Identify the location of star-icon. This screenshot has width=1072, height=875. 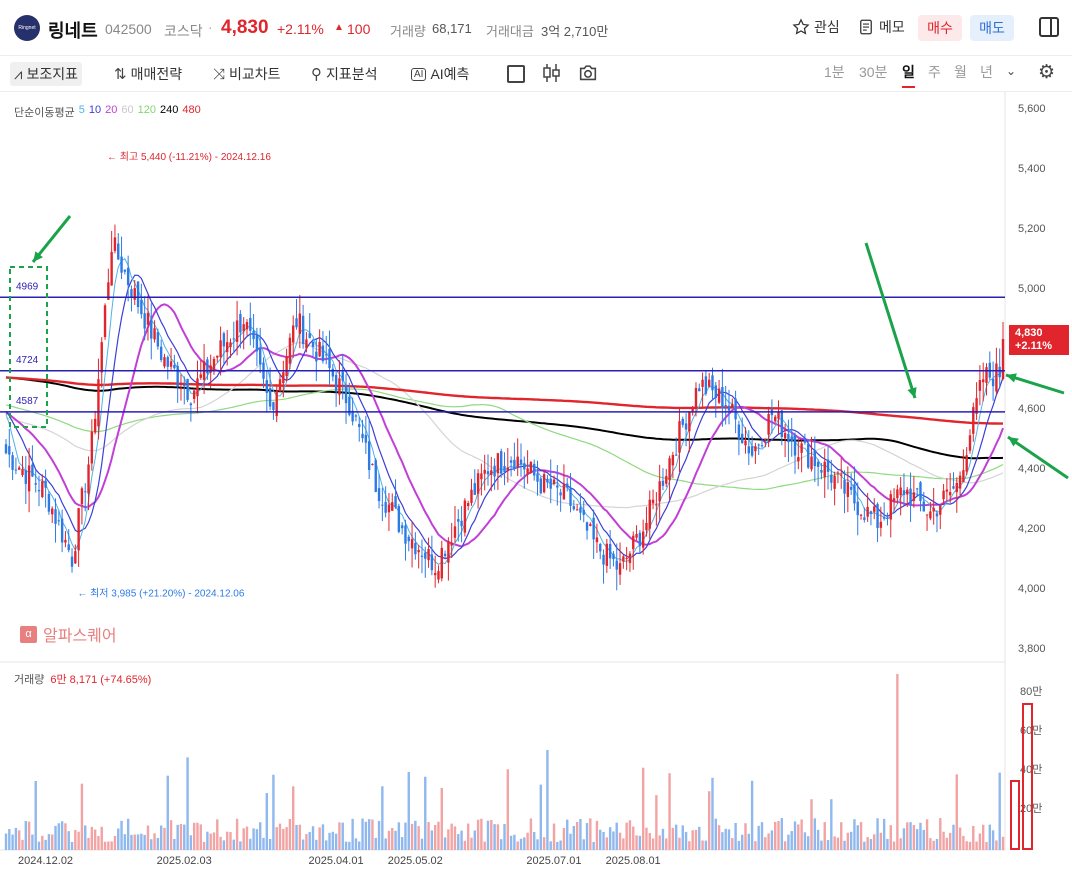
(801, 26).